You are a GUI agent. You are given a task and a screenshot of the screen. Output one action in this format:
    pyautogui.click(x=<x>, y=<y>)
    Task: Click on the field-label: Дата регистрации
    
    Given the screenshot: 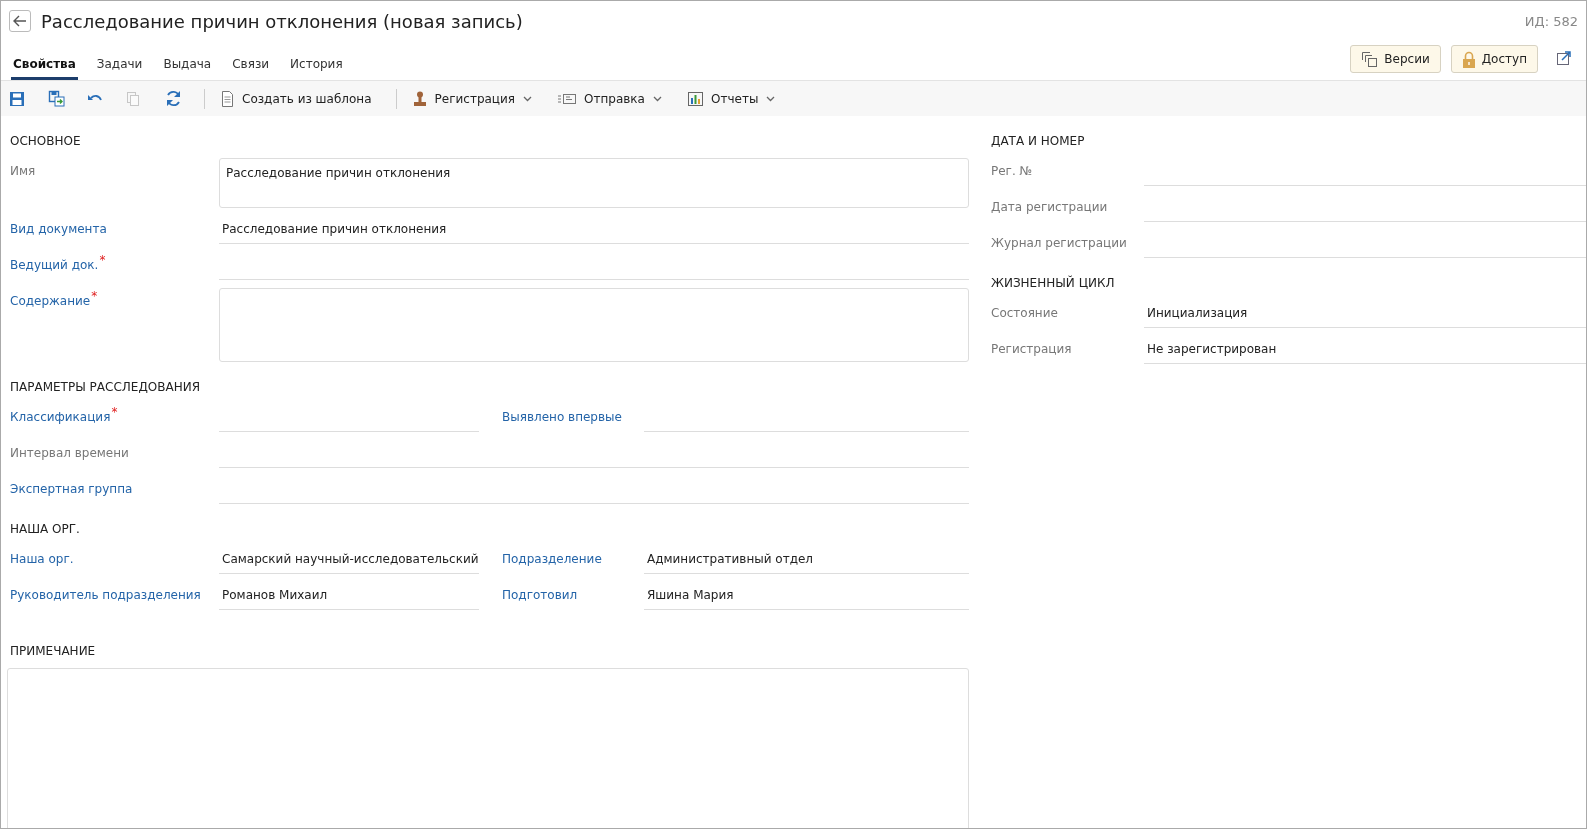 What is the action you would take?
    pyautogui.click(x=1049, y=207)
    